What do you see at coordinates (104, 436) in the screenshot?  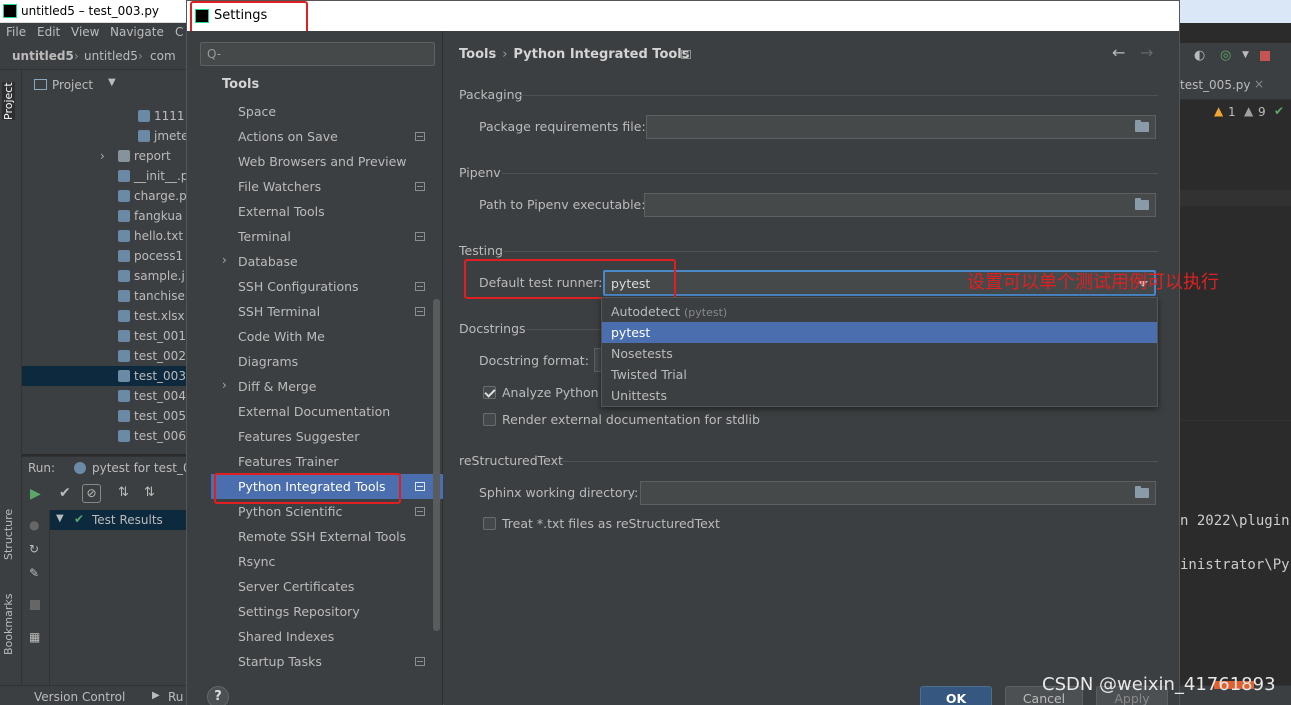 I see `project-tree-item: test_006` at bounding box center [104, 436].